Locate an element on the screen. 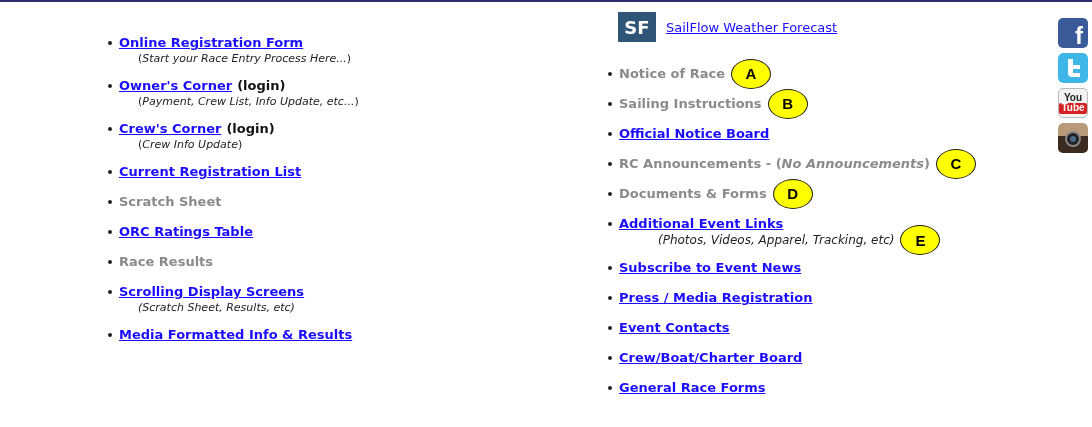 This screenshot has width=1092, height=427. annotation-marker: D is located at coordinates (792, 193).